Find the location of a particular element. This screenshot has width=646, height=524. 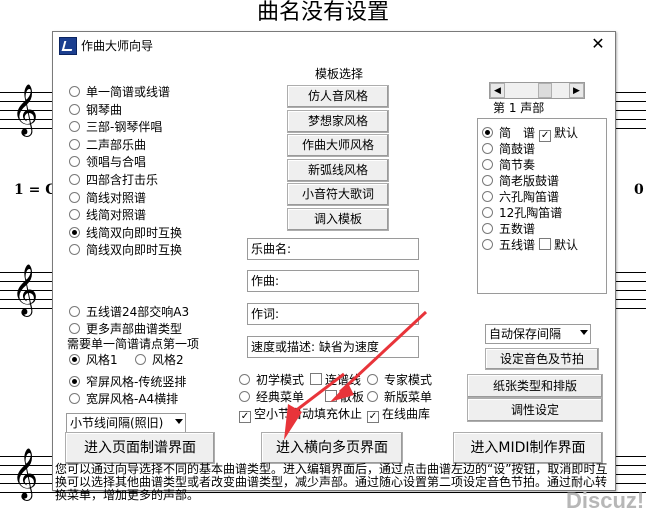

watermark-logo: Discuz! is located at coordinates (605, 500).